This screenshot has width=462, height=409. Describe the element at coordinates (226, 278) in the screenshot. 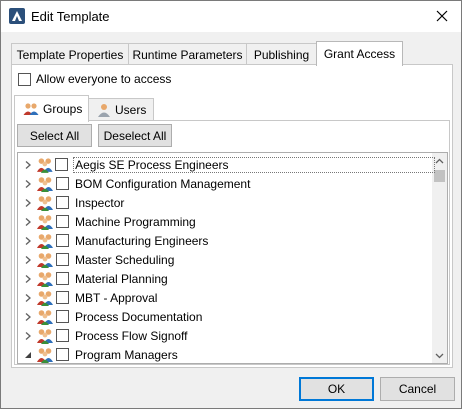

I see `tree-row: Material Planning` at that location.